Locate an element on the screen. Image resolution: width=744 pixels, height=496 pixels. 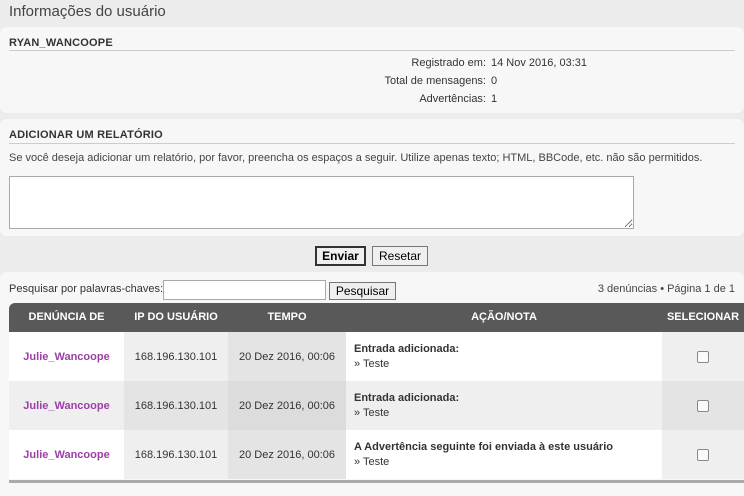
pagination-info: 3 denúncias • Página 1 de 1 is located at coordinates (666, 289).